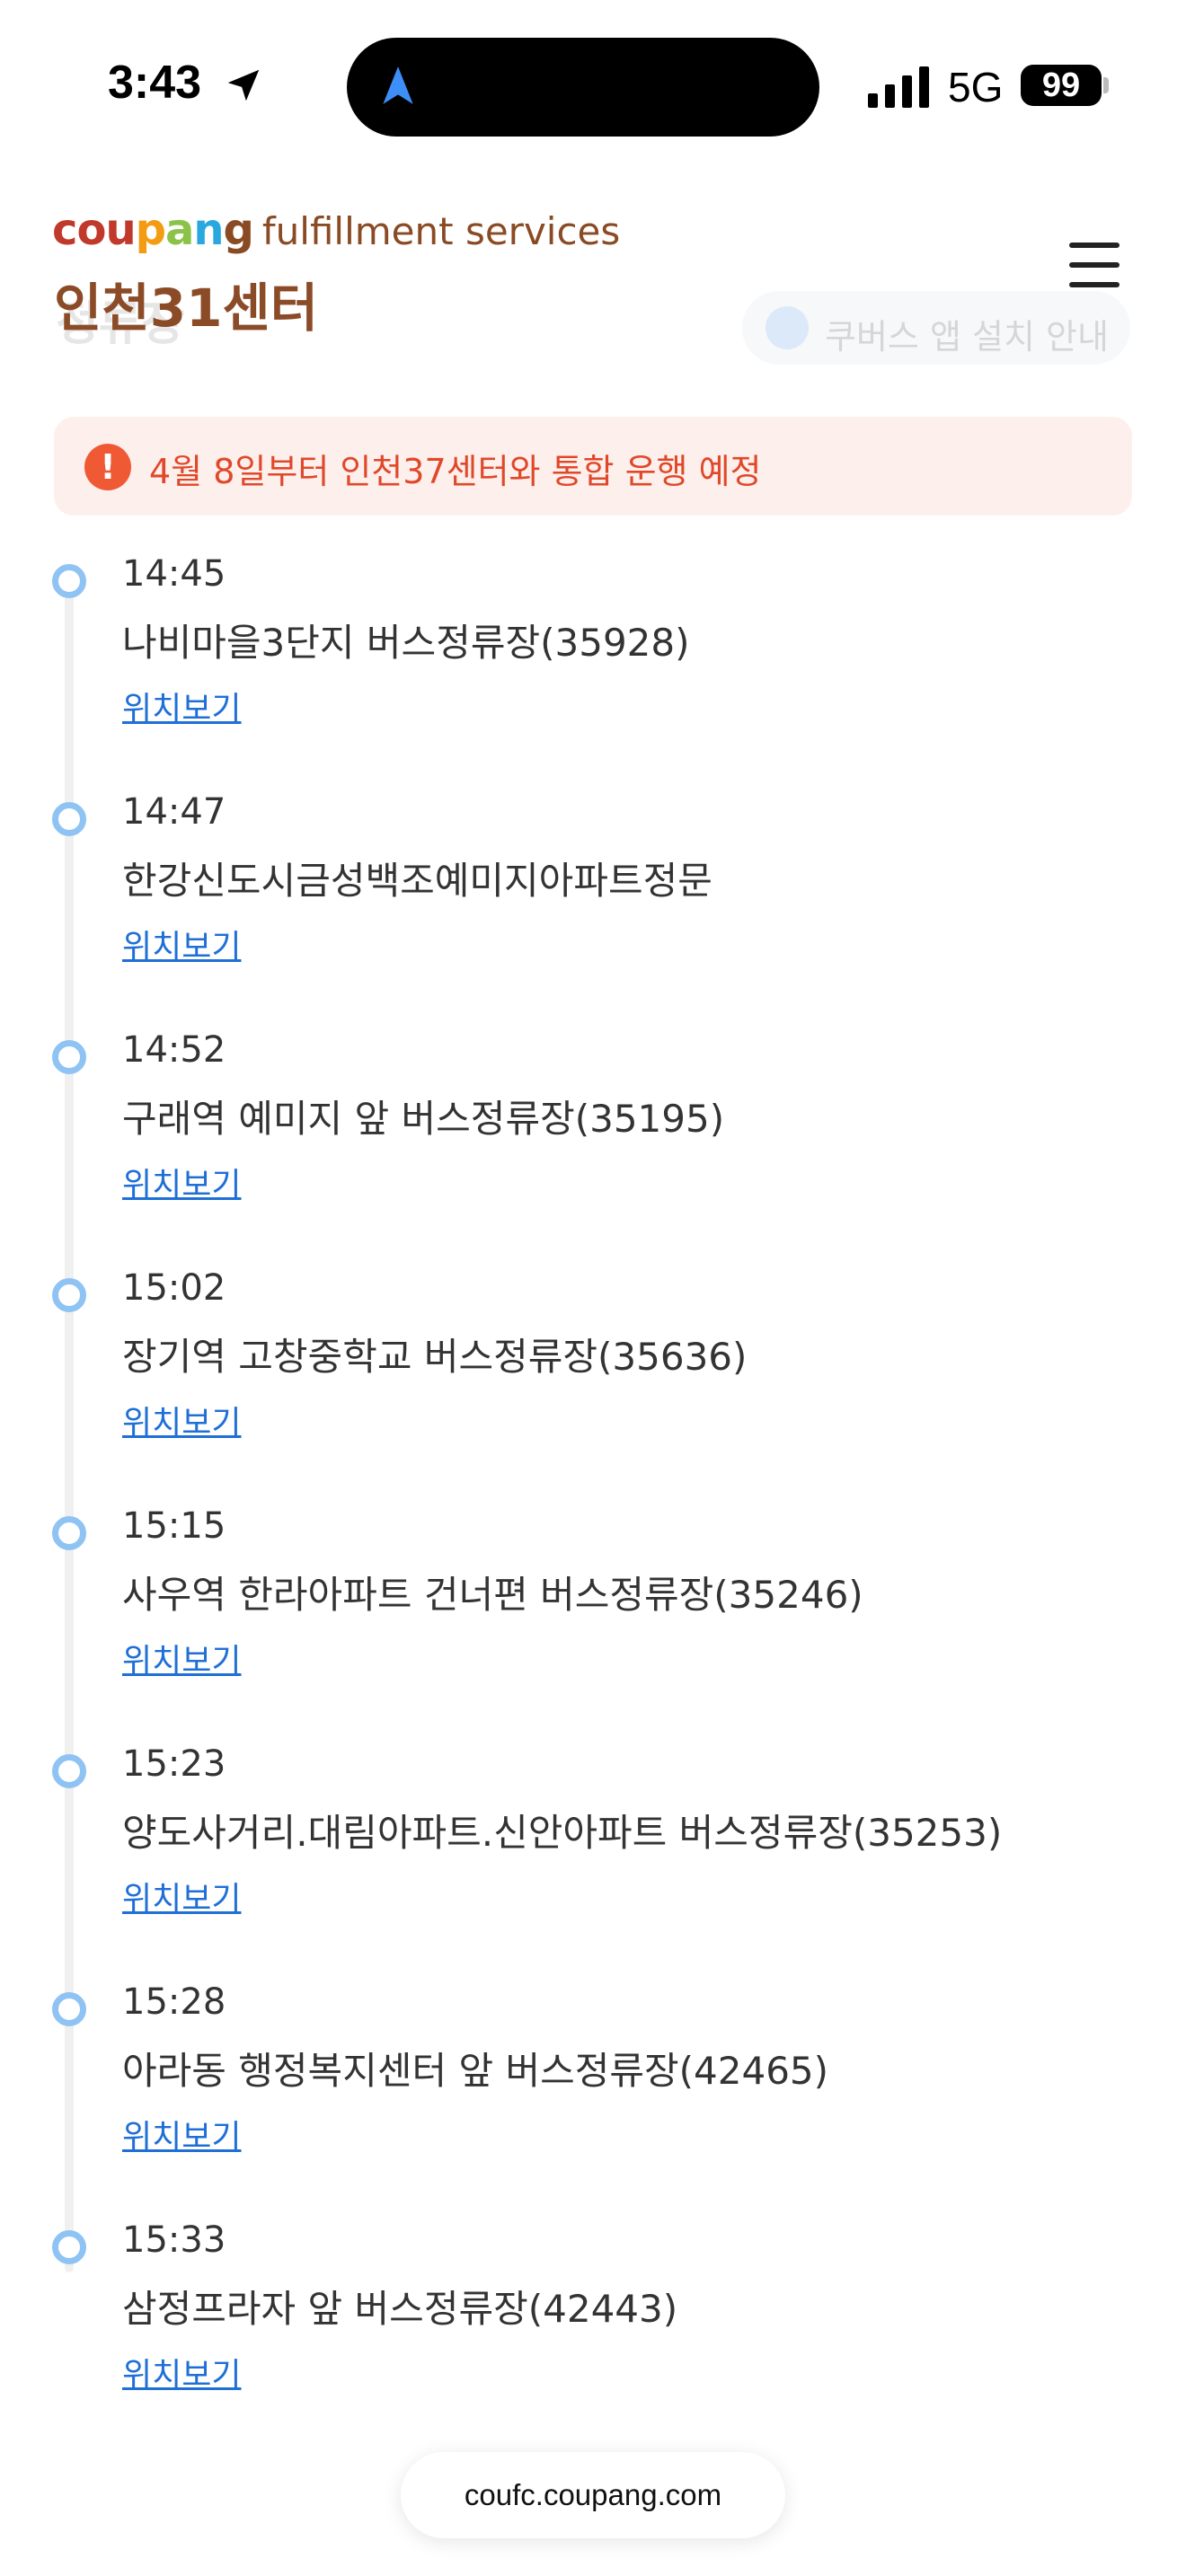 The height and width of the screenshot is (2576, 1186). I want to click on browser-url-bar: coufc.coupang.com, so click(593, 2495).